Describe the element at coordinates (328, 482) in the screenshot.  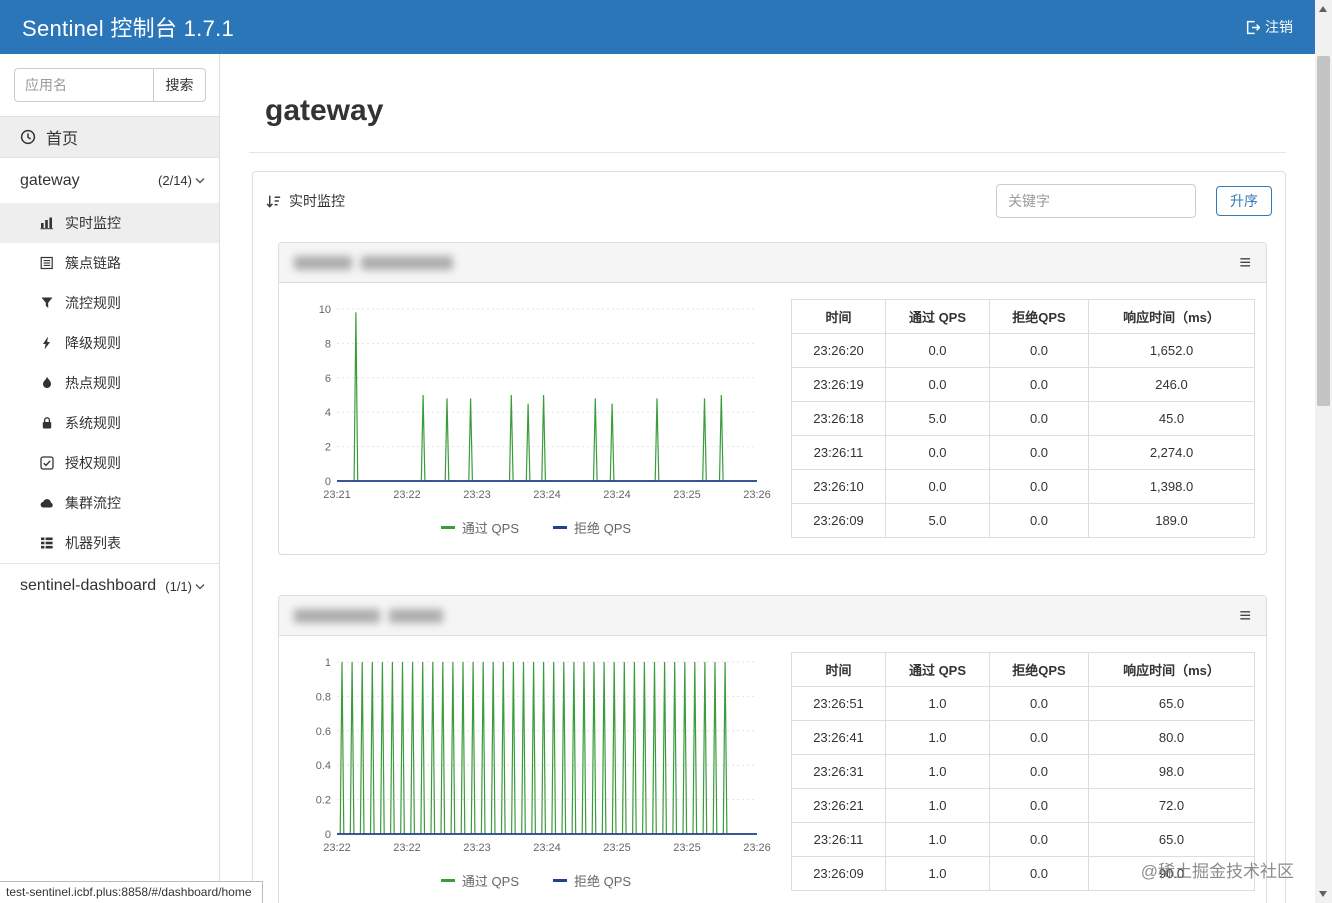
I see `svg-text: 0` at that location.